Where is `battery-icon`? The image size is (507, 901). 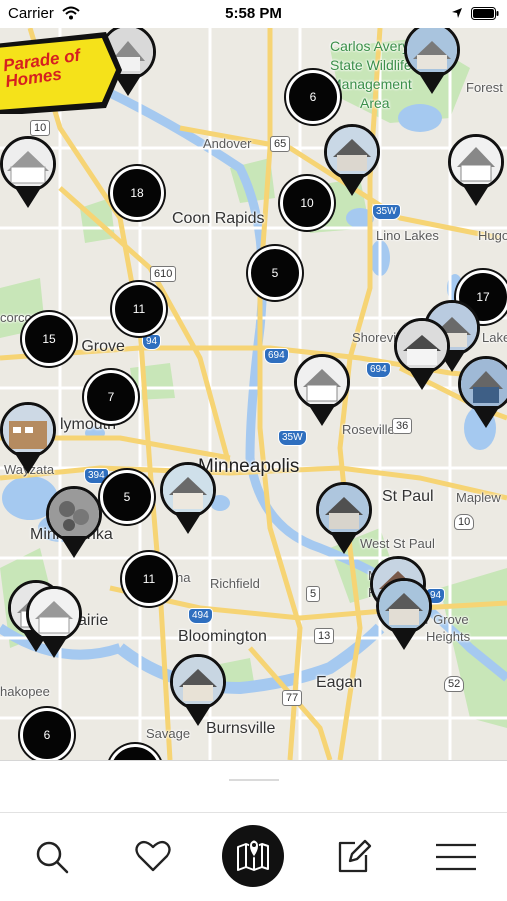
battery-icon is located at coordinates (485, 15).